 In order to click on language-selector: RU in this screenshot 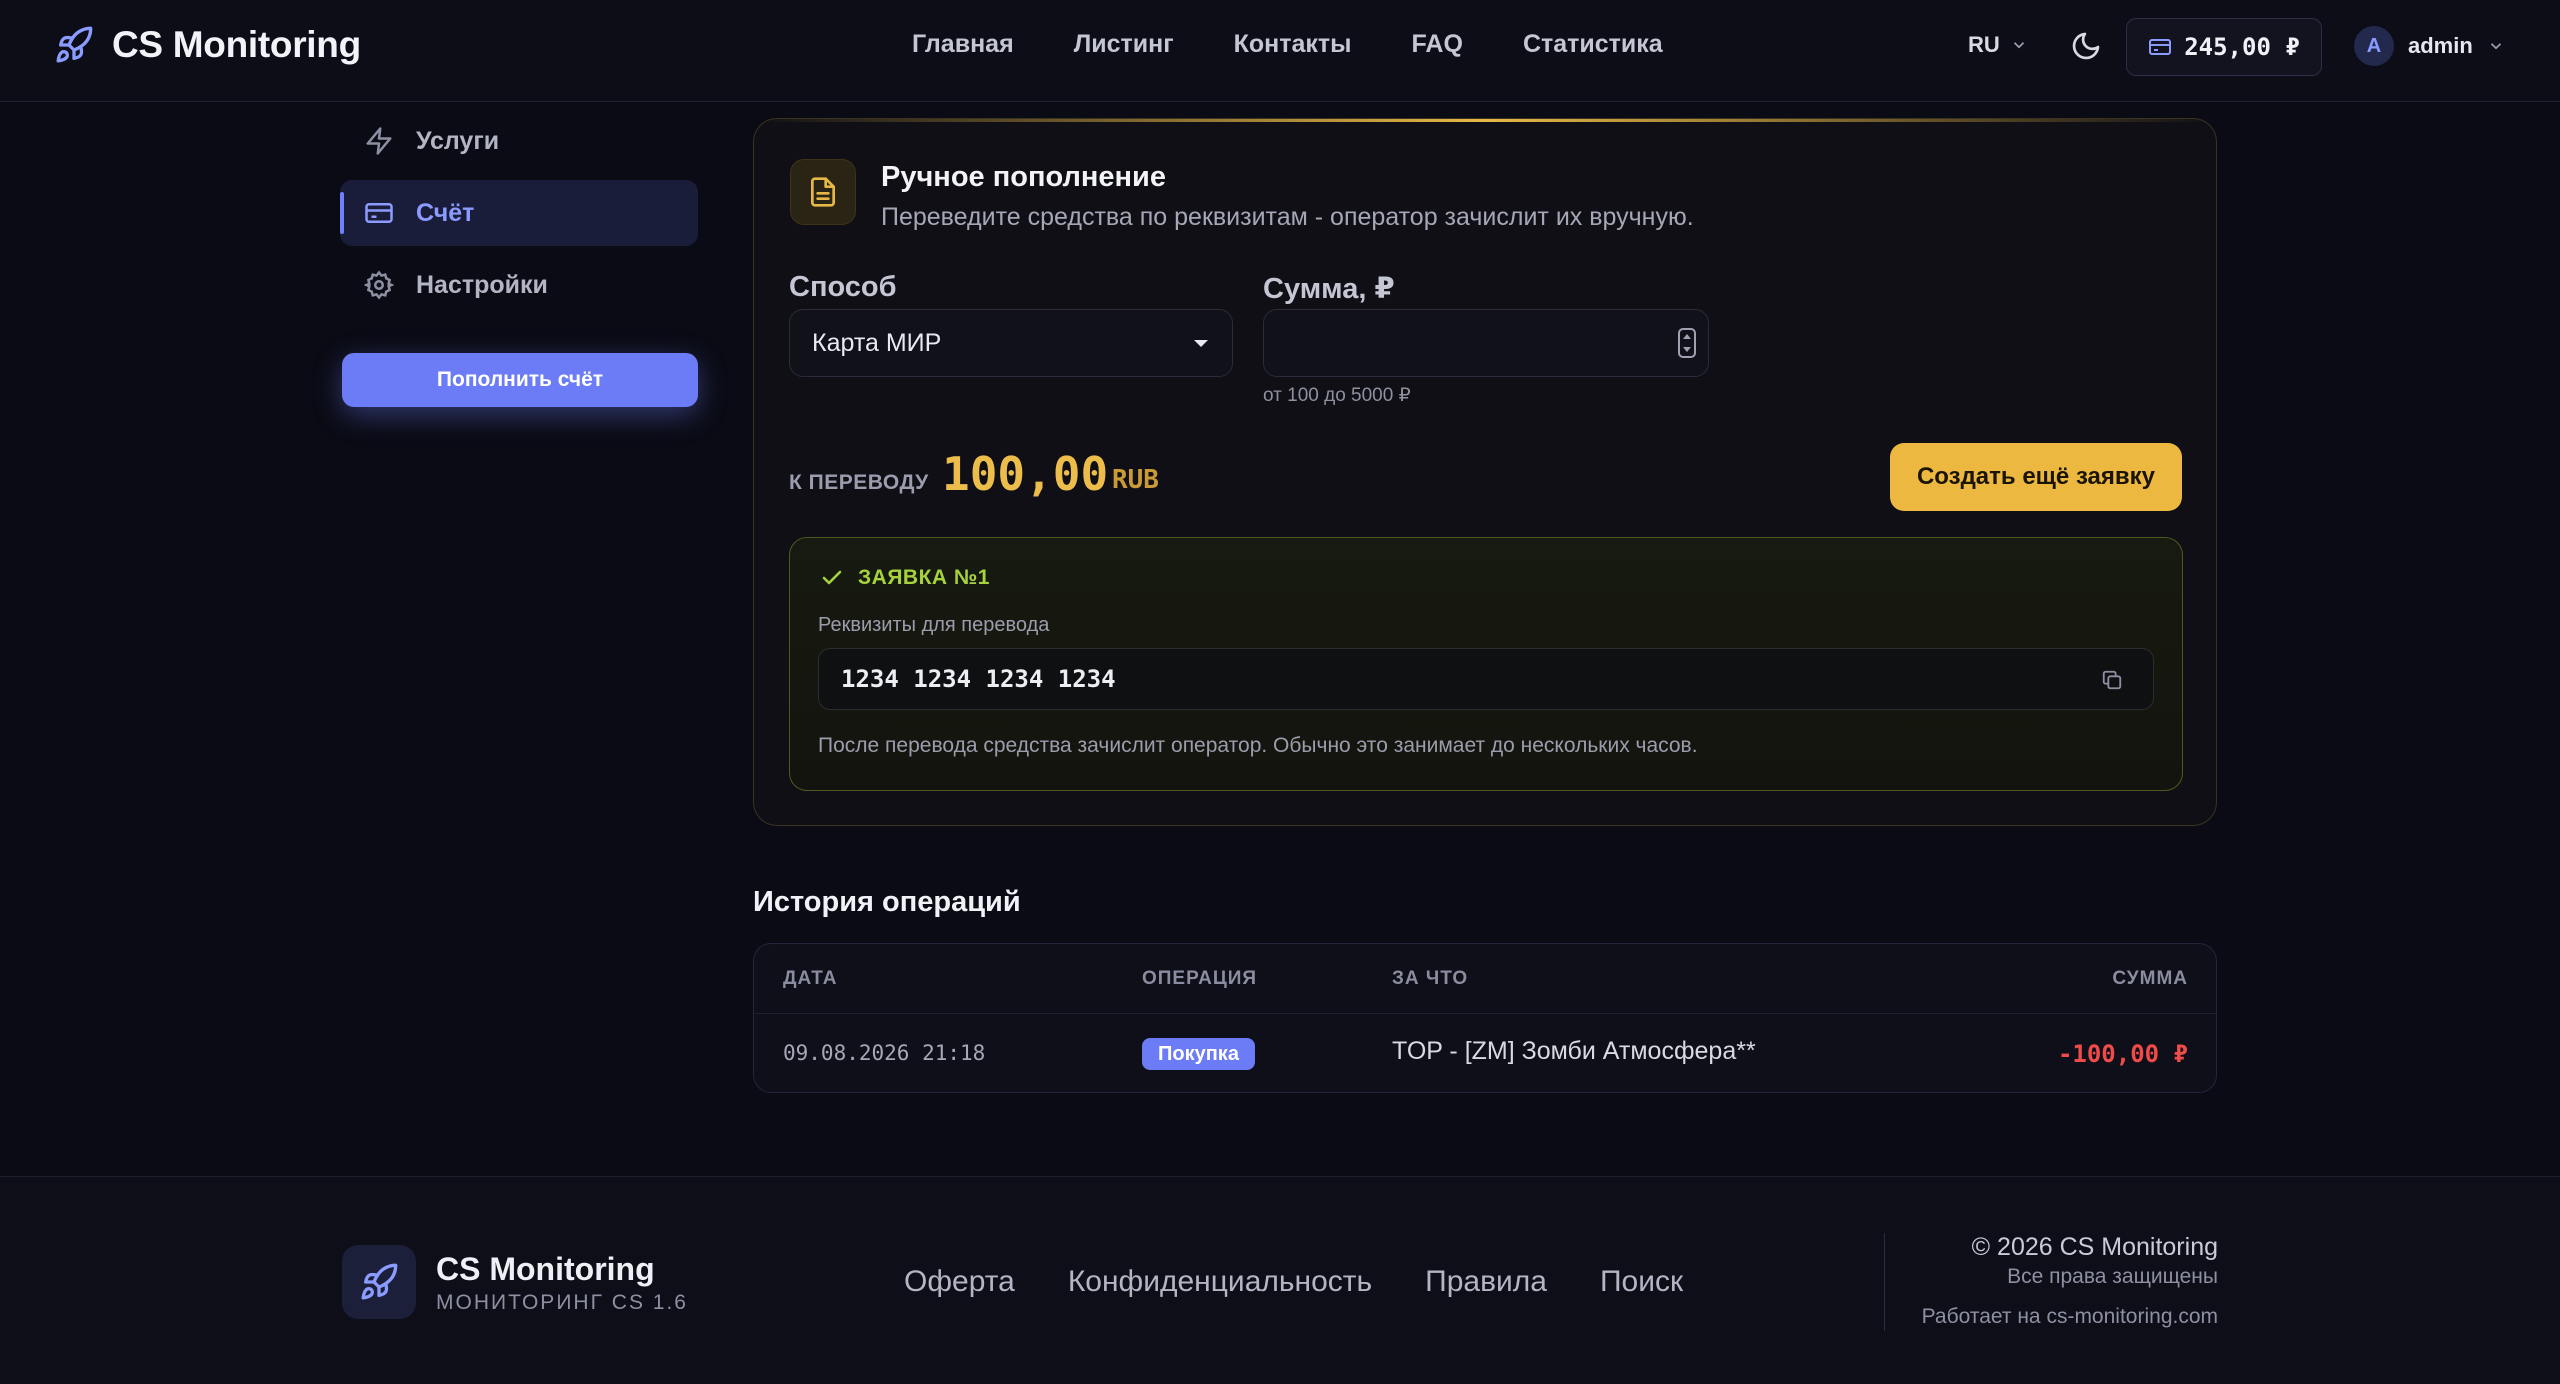, I will do `click(1998, 45)`.